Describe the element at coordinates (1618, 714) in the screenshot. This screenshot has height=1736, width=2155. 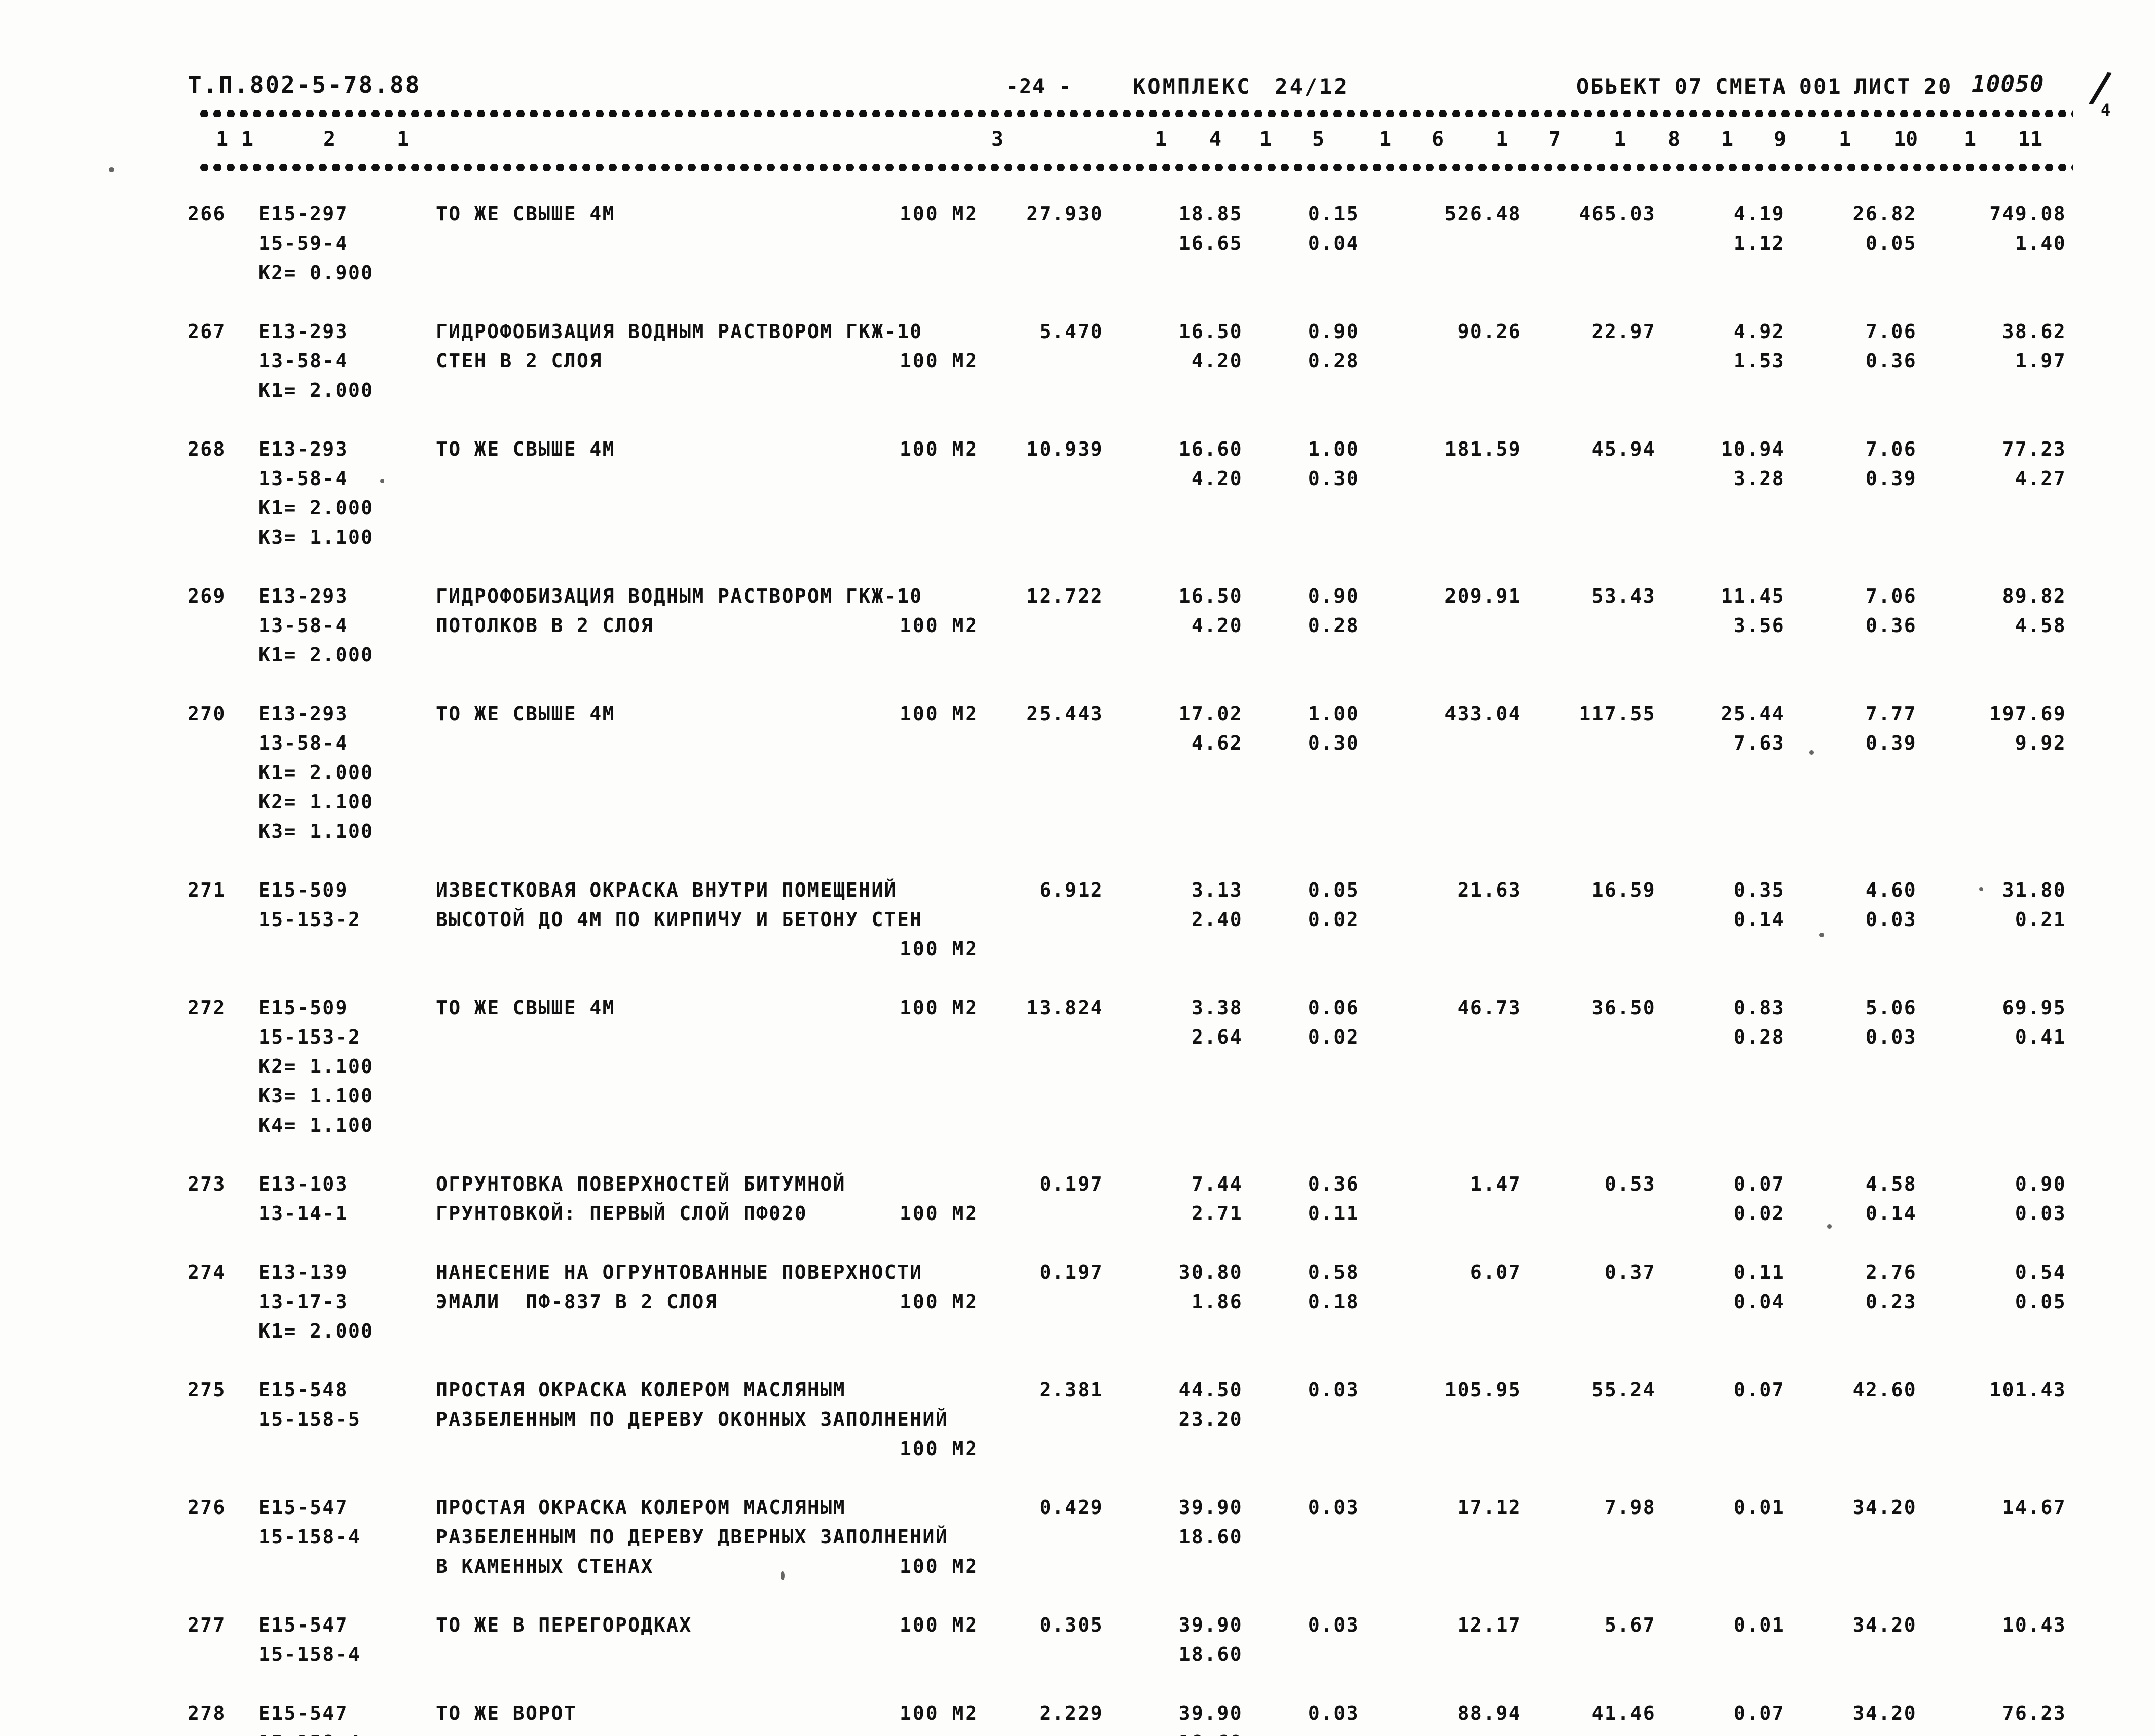
I see `row-value-c8: 117.55` at that location.